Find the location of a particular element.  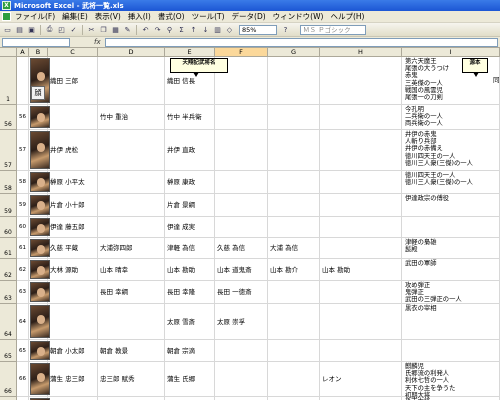

menu-data: データ(D) is located at coordinates (249, 16).